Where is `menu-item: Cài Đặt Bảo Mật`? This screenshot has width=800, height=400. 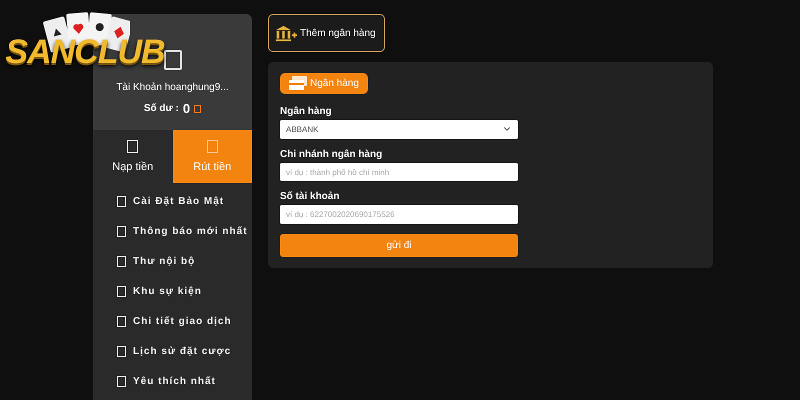
menu-item: Cài Đặt Bảo Mật is located at coordinates (184, 201).